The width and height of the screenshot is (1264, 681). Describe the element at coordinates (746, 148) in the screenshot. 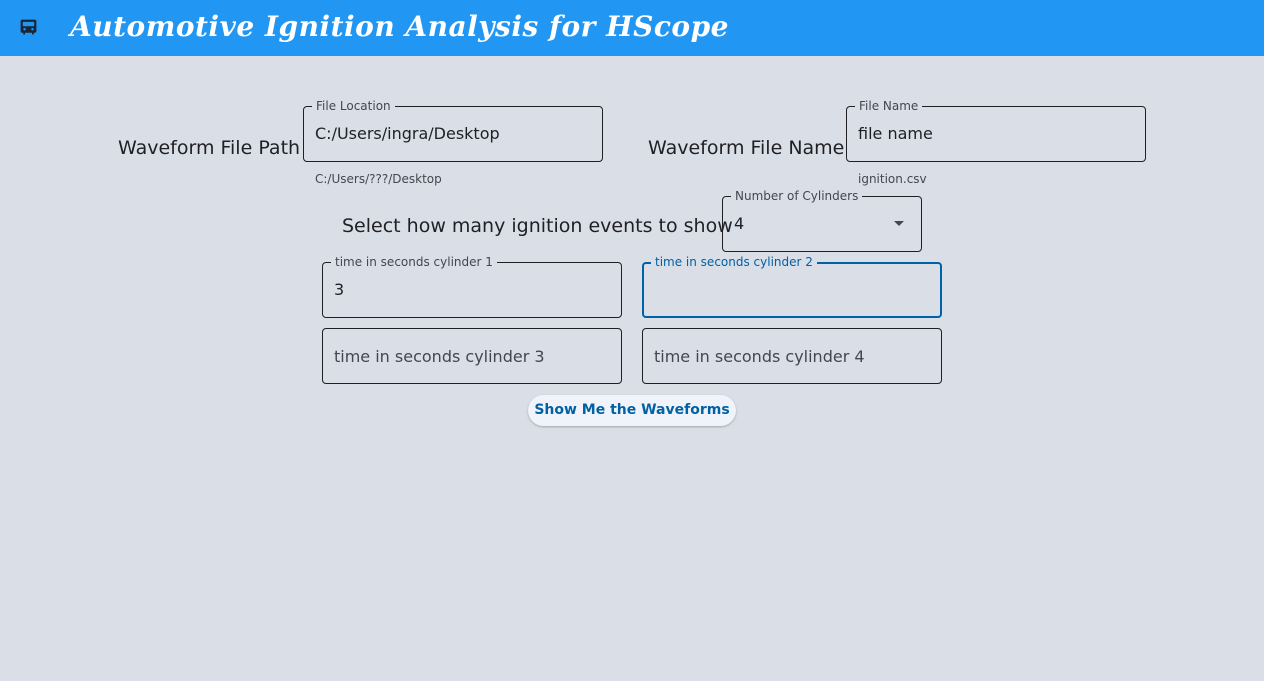

I see `waveform-file-name-label: Waveform File Name` at that location.